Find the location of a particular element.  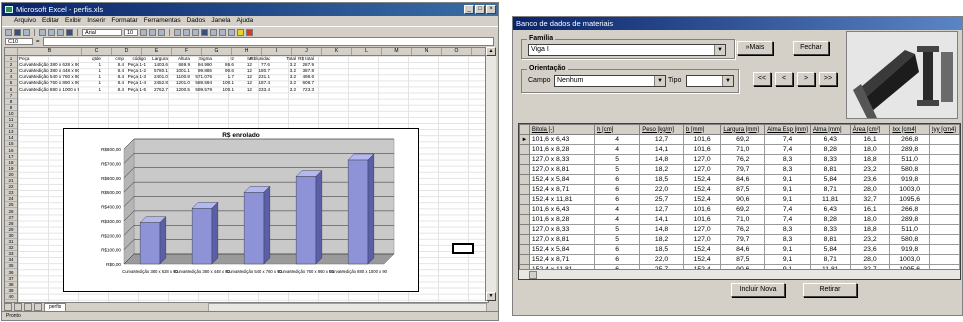

table-cell: 11,81 is located at coordinates (830, 199).